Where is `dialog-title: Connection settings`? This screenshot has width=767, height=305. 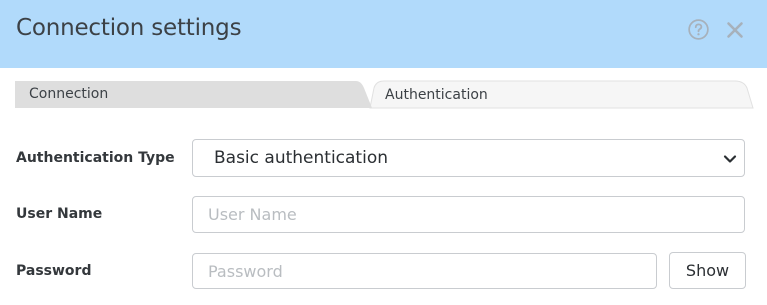 dialog-title: Connection settings is located at coordinates (129, 28).